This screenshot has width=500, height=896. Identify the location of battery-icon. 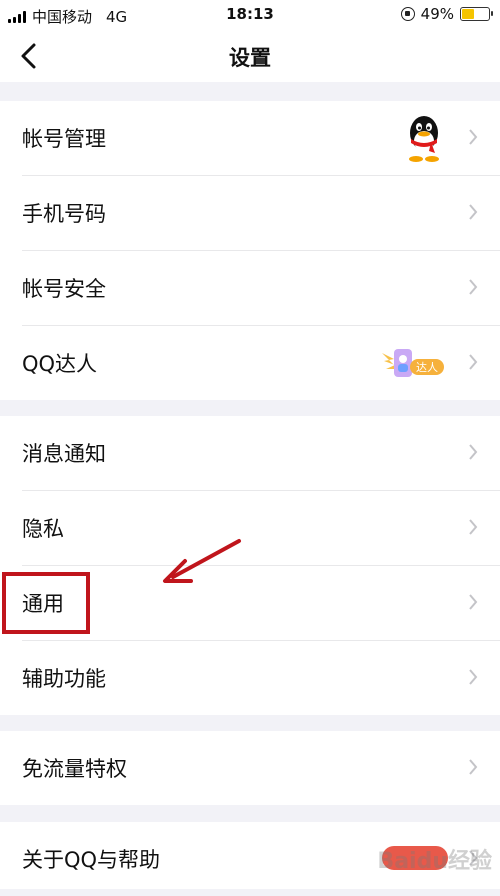
(476, 14).